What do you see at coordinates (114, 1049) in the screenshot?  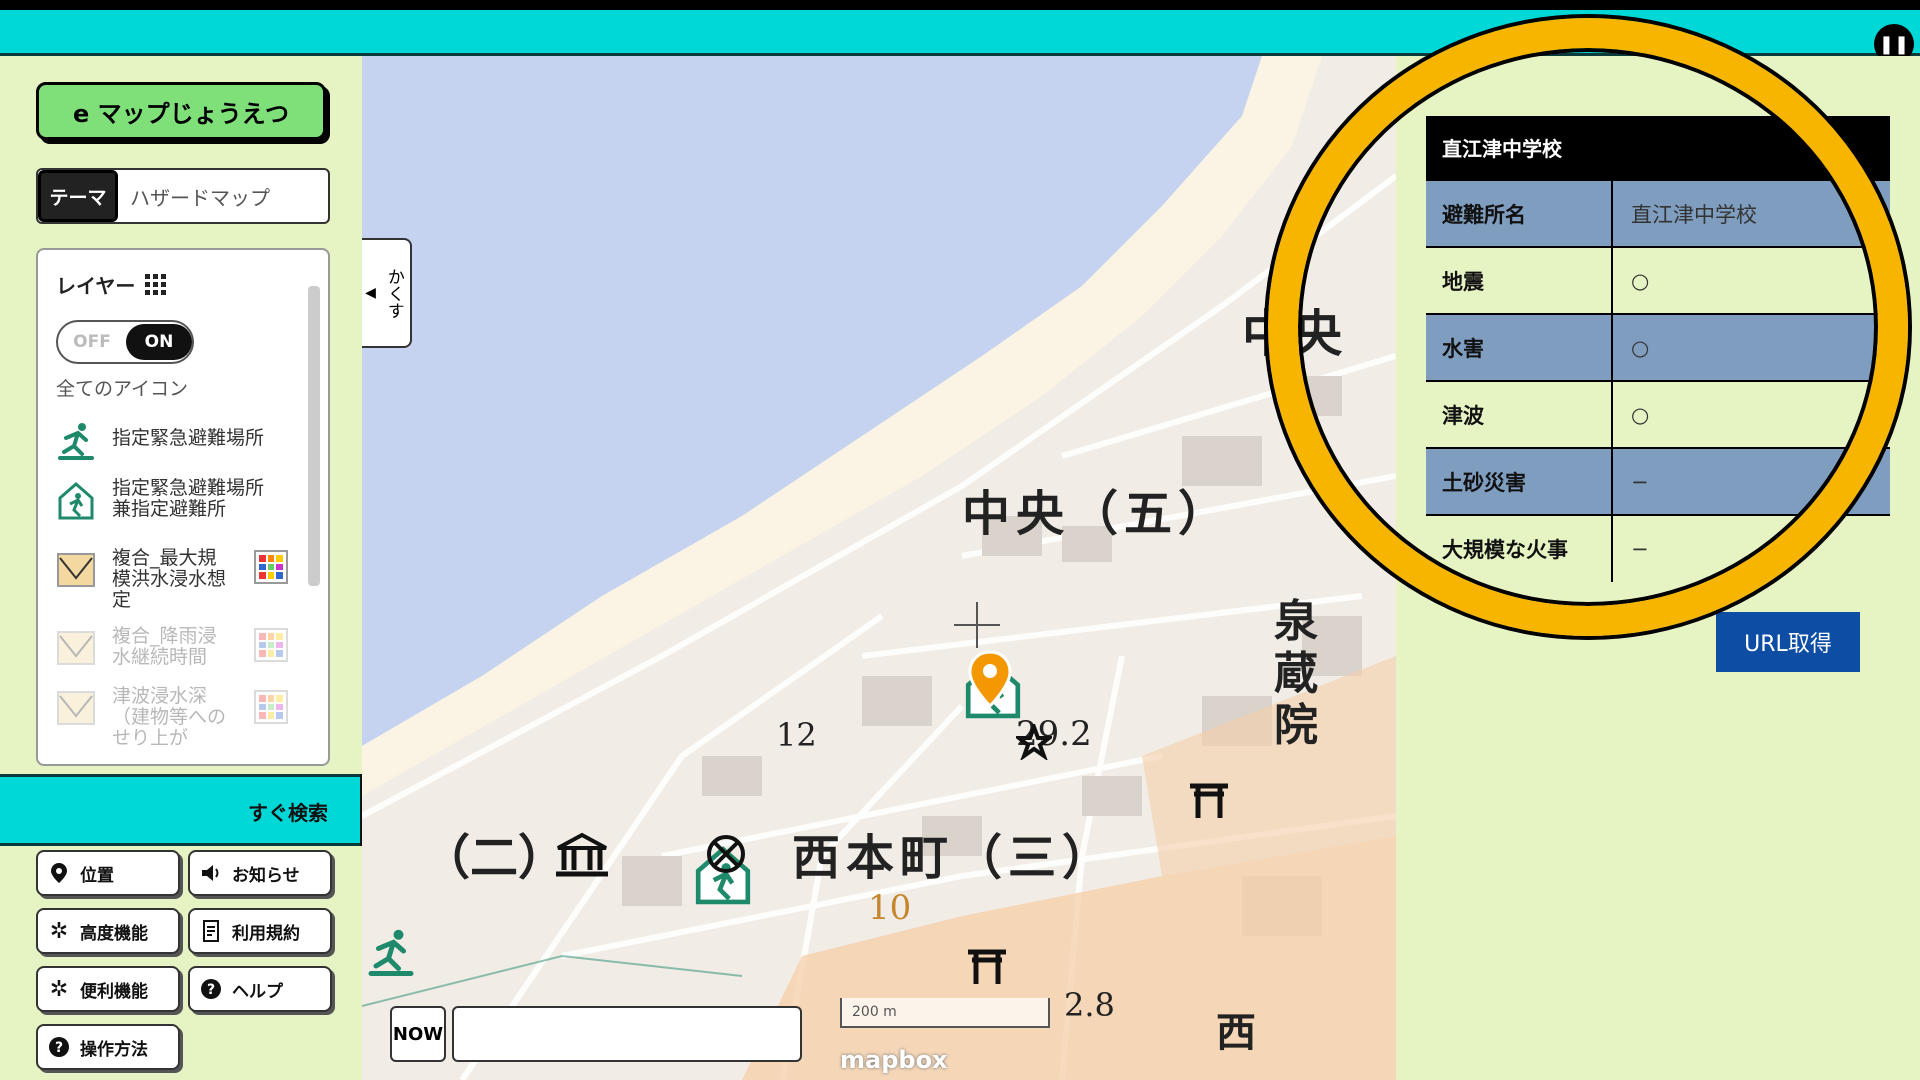 I see `howto-label: 操作方法` at bounding box center [114, 1049].